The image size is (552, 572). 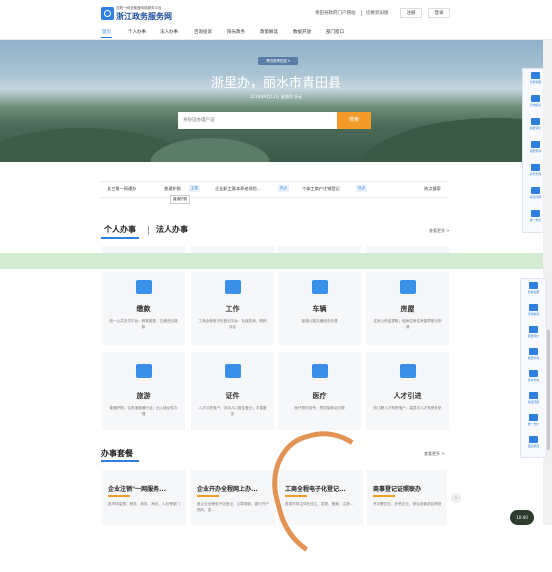 I want to click on tab-personal: 个人办事, so click(x=120, y=229).